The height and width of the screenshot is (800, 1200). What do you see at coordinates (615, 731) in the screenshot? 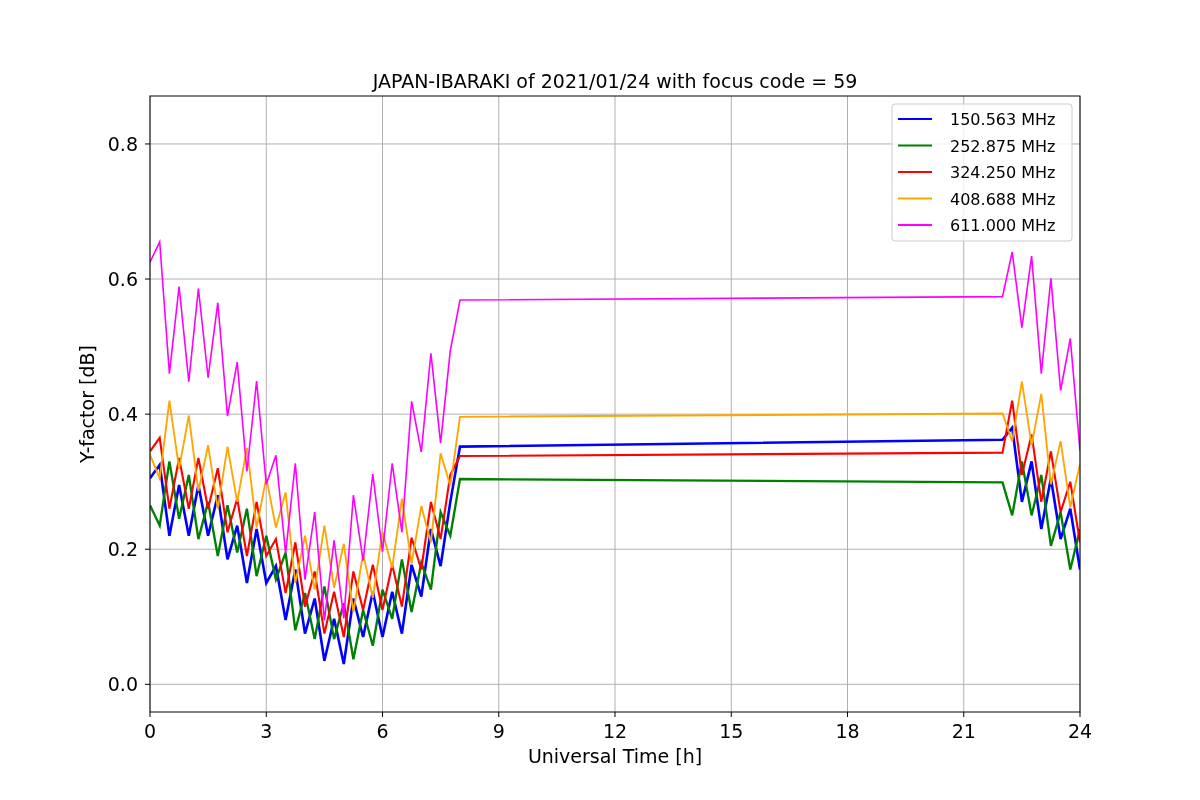
I see `x-tick-label: 12` at bounding box center [615, 731].